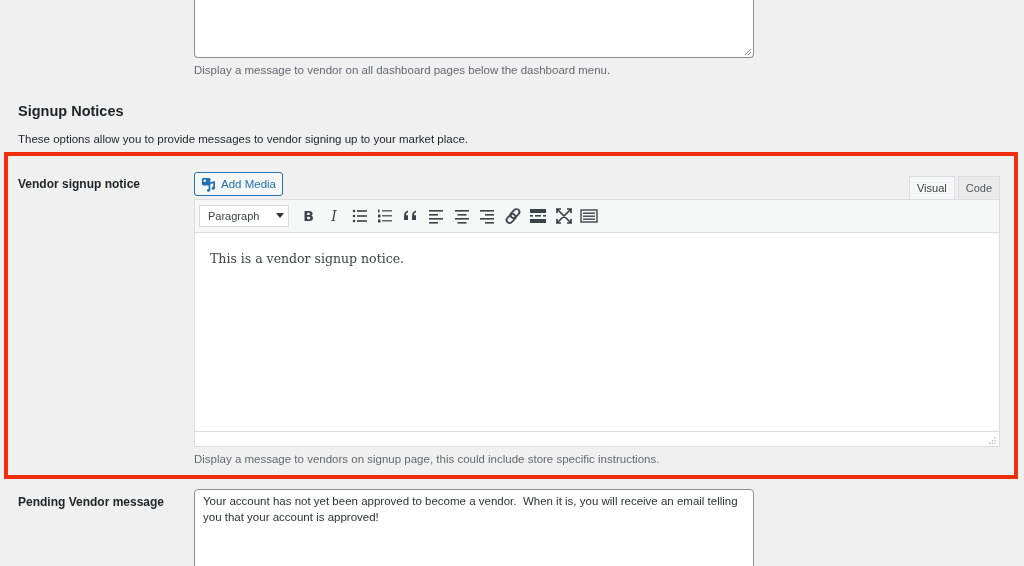 This screenshot has height=566, width=1024. What do you see at coordinates (244, 139) in the screenshot?
I see `section-description: These options allow you to provide messages to vendor signing up to your market place.` at bounding box center [244, 139].